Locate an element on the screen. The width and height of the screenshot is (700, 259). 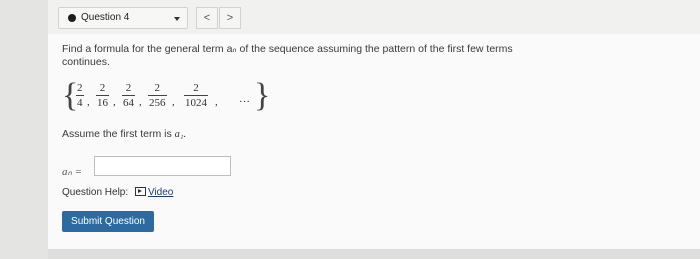
sequence-term-3: 2 64 is located at coordinates (128, 96).